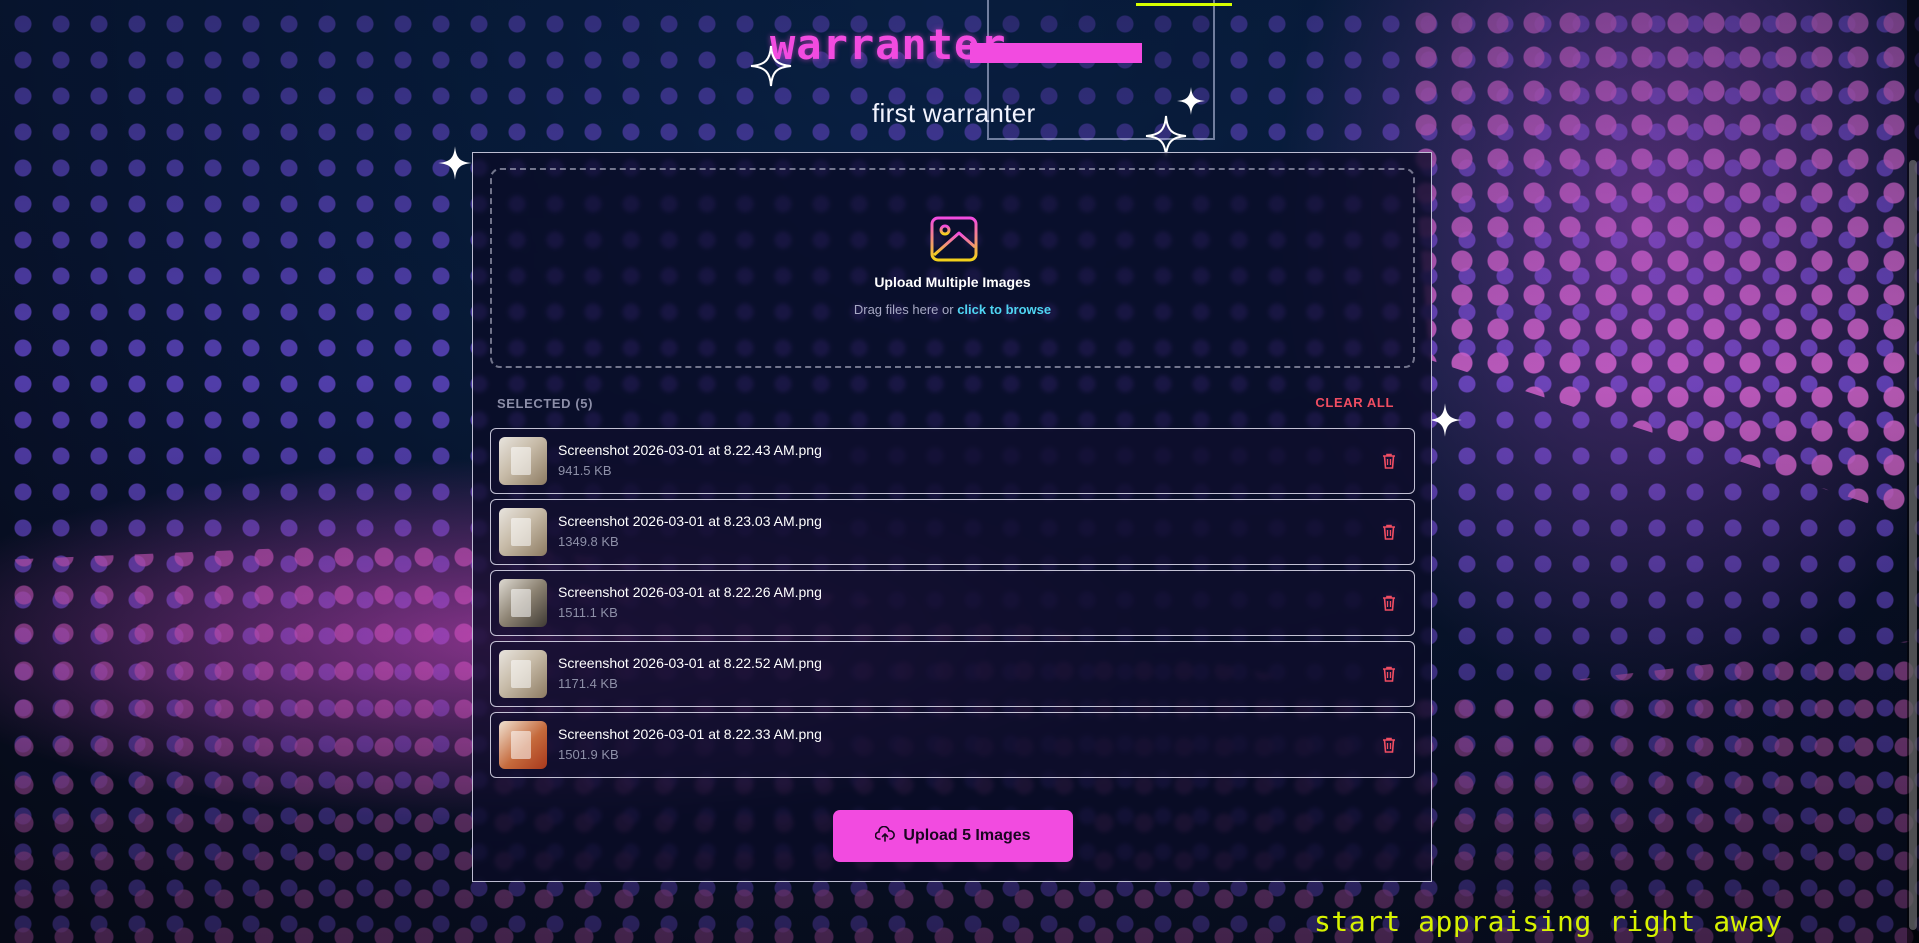 This screenshot has height=943, width=1919. What do you see at coordinates (1184, 4) in the screenshot?
I see `decorative-accent-line` at bounding box center [1184, 4].